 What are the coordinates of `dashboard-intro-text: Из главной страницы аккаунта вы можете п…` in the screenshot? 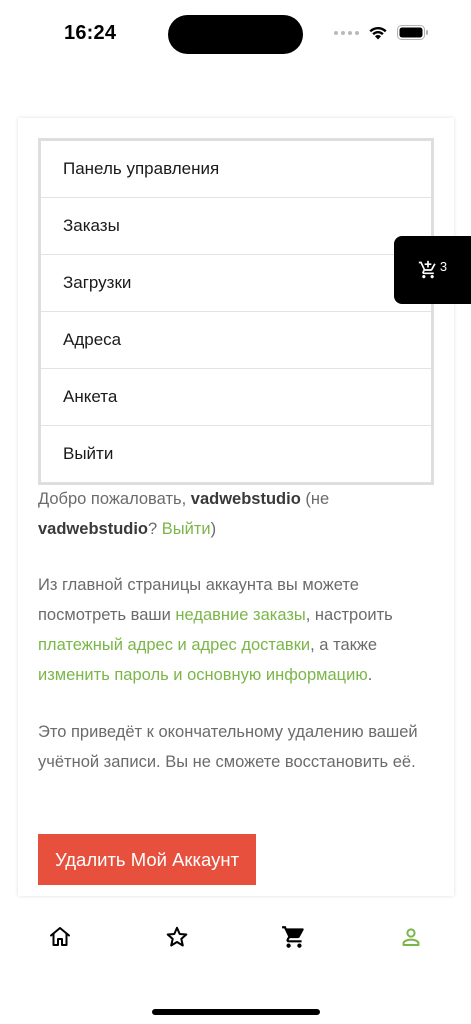 It's located at (228, 630).